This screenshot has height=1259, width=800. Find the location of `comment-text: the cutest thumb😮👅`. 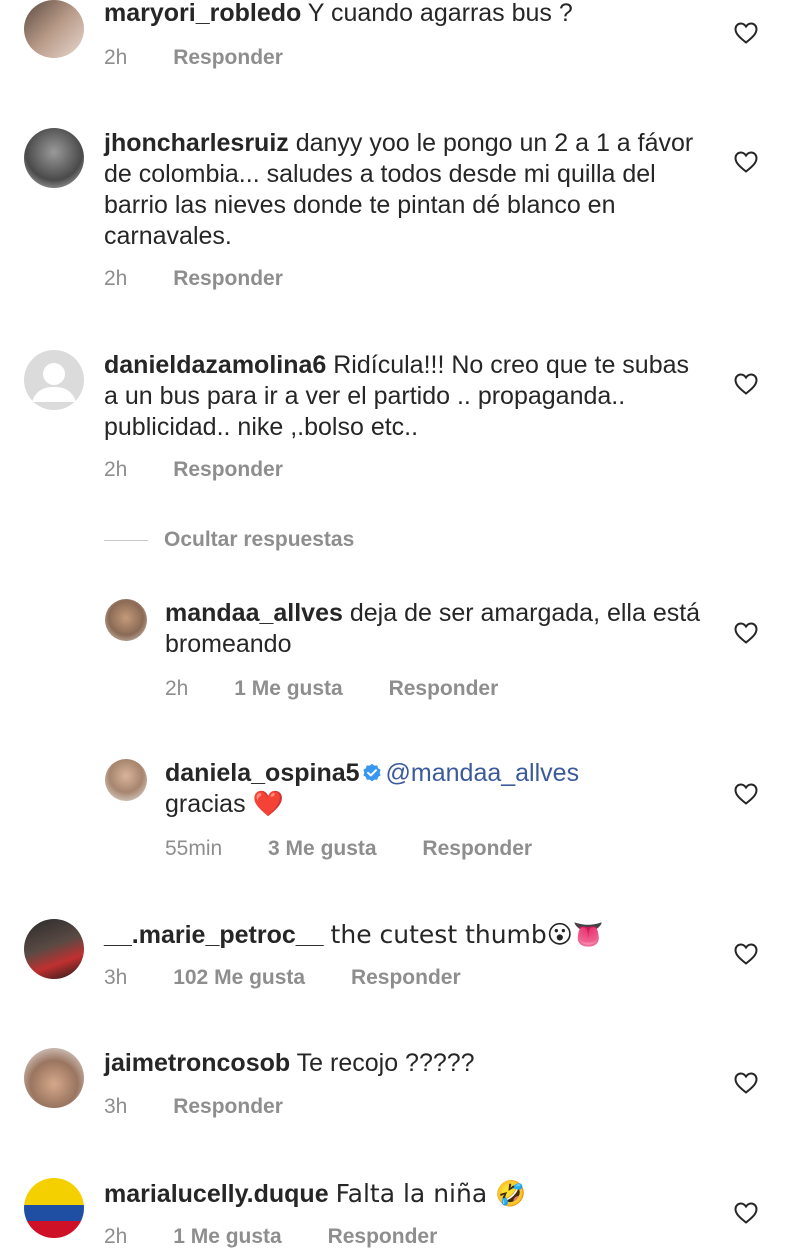

comment-text: the cutest thumb😮👅 is located at coordinates (467, 934).